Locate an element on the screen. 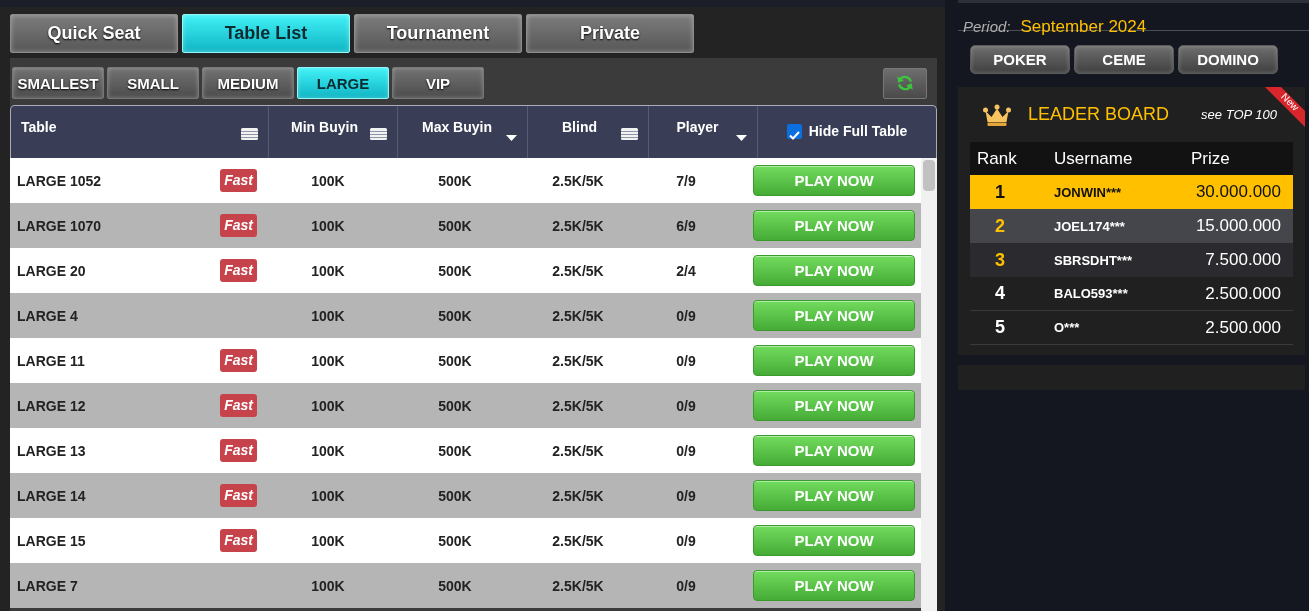  scrollbar-thumb is located at coordinates (929, 175).